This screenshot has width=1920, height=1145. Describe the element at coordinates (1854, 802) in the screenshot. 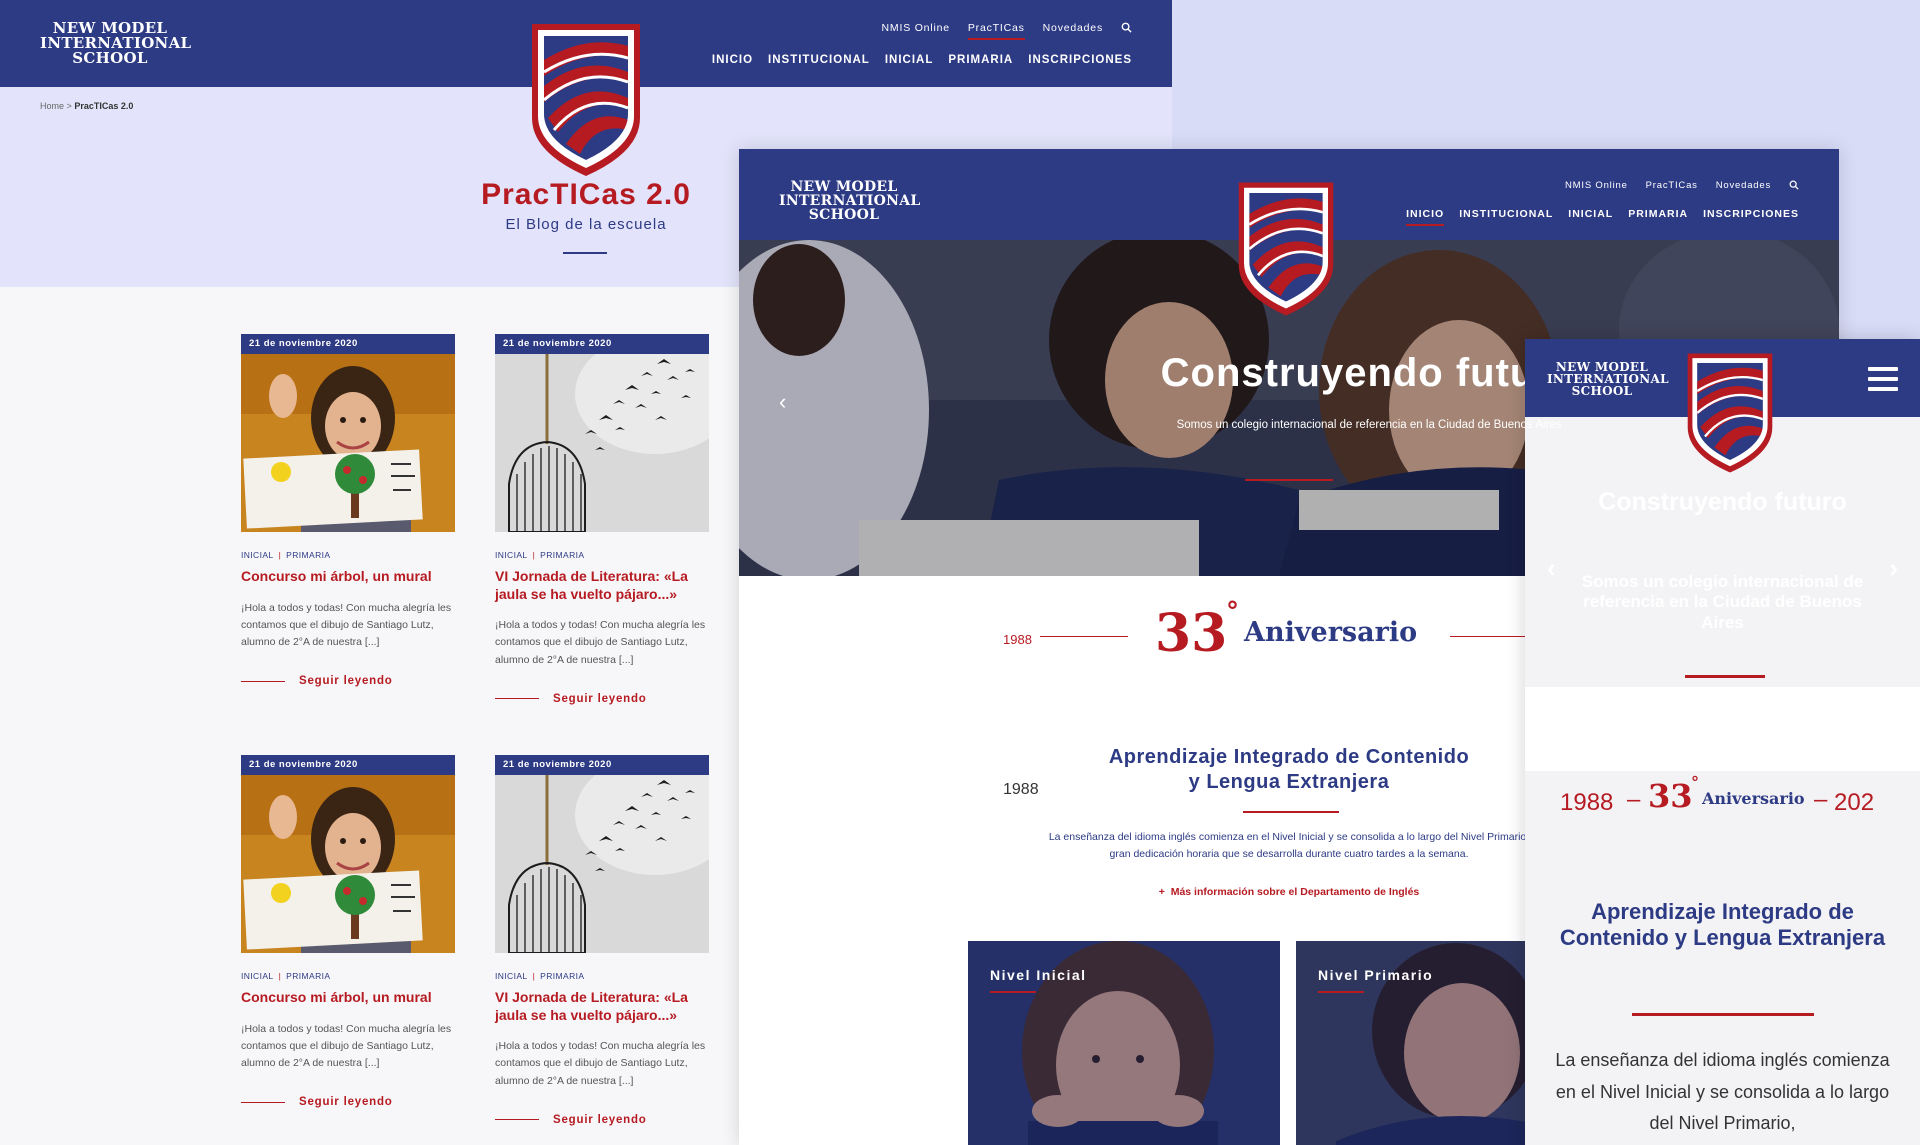

I see `anniversary-year-end: 202` at that location.